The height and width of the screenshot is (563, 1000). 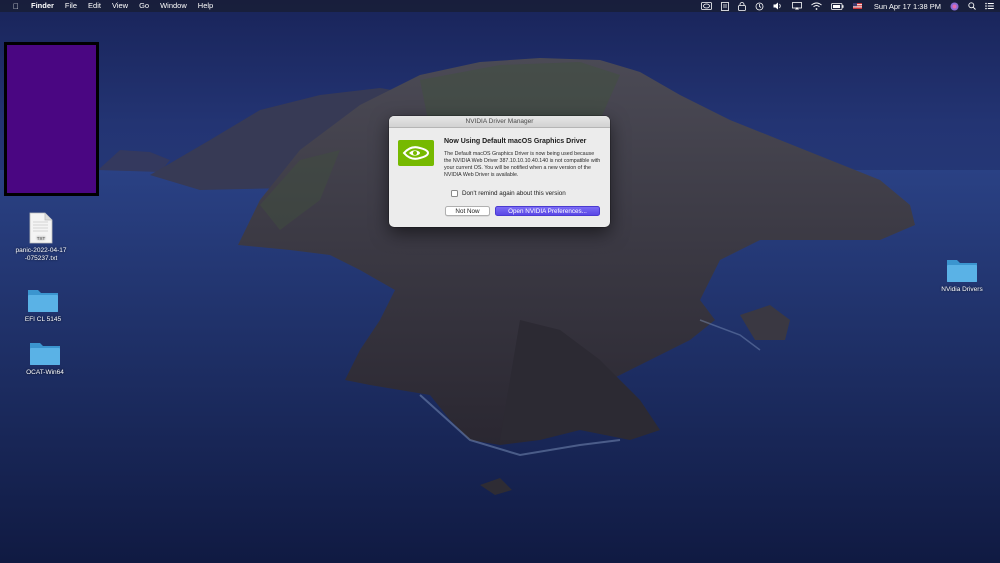 I want to click on menu-go: Go, so click(x=144, y=6).